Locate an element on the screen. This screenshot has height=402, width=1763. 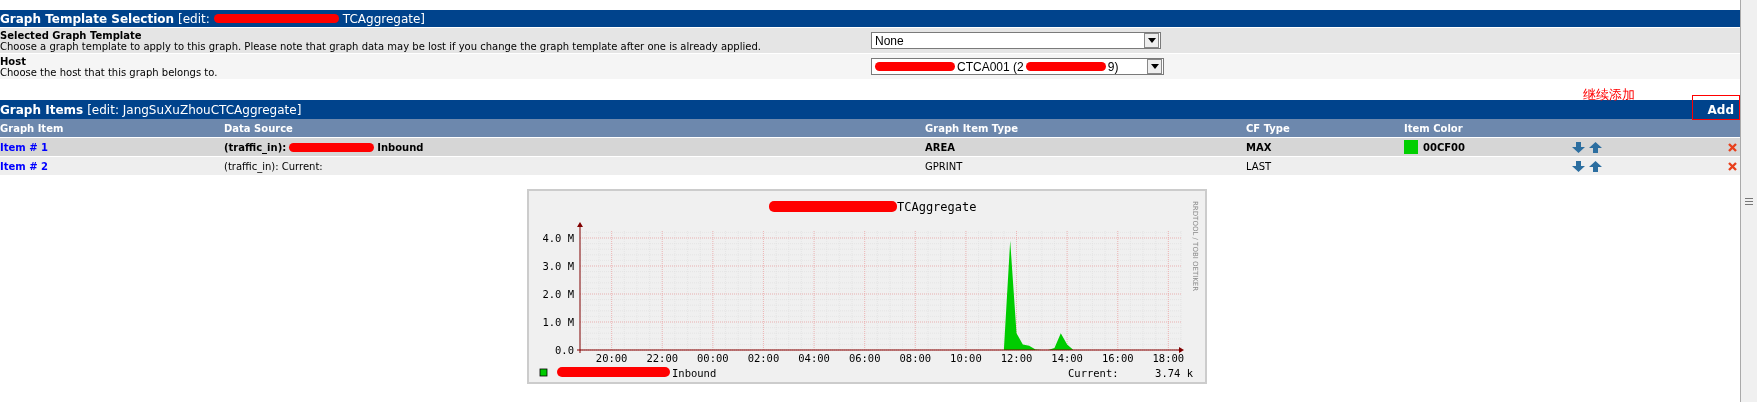
x-tick-label: 04:00 is located at coordinates (814, 358).